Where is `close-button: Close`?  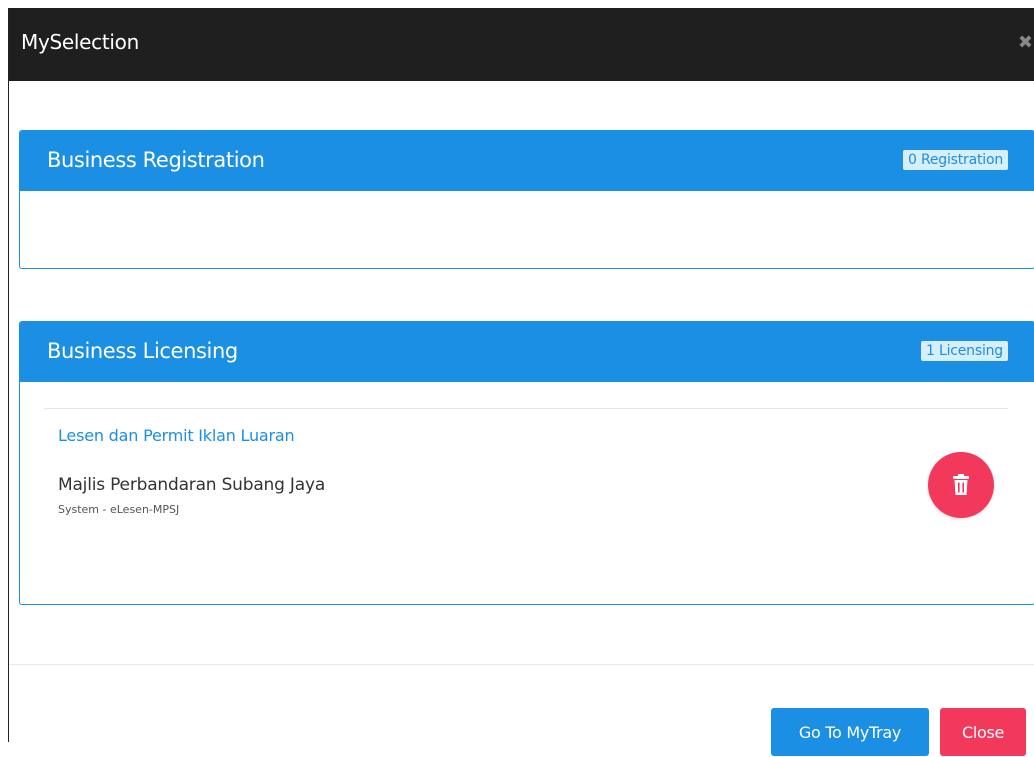
close-button: Close is located at coordinates (983, 732).